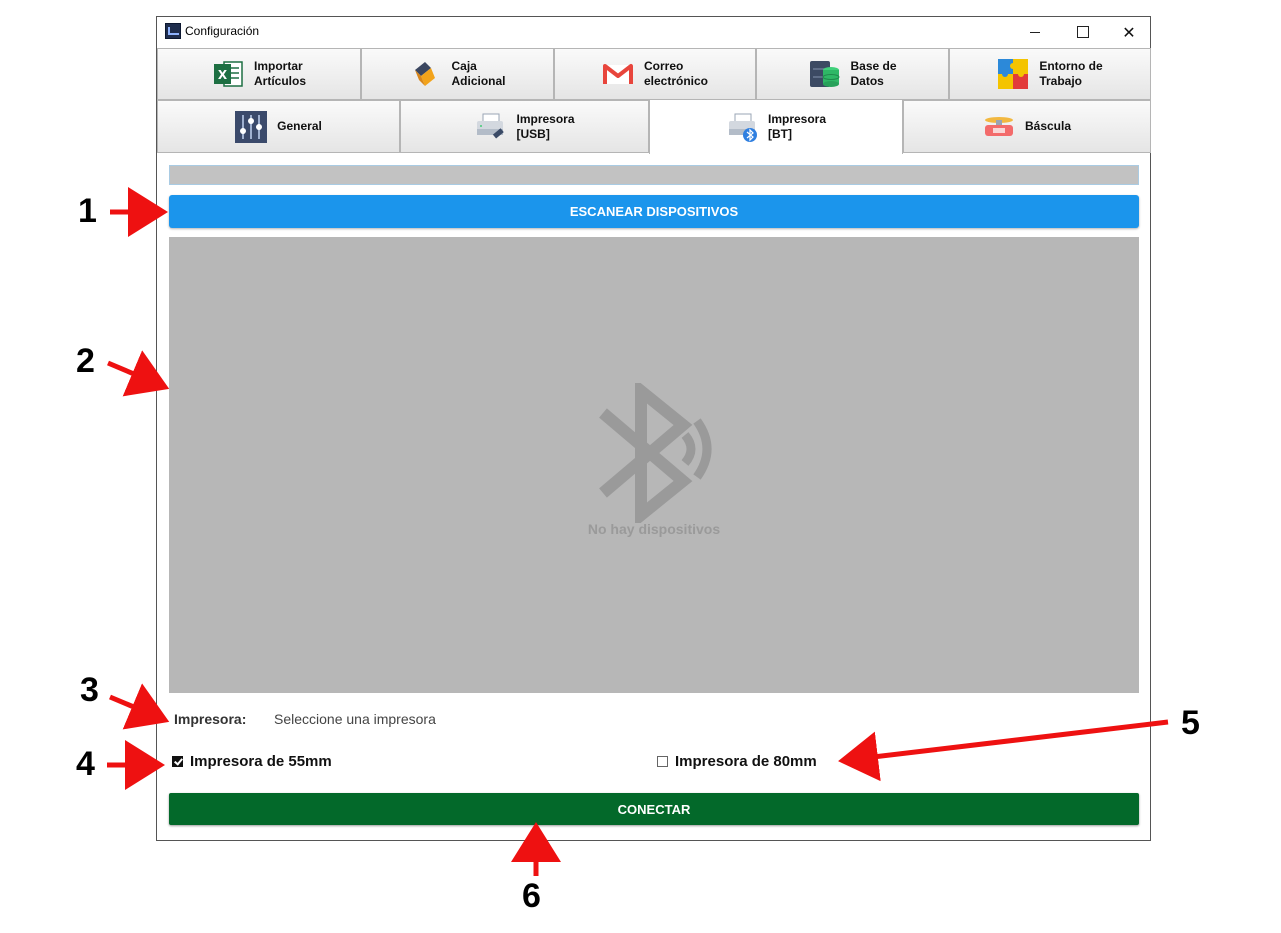 This screenshot has width=1281, height=933. What do you see at coordinates (742, 127) in the screenshot?
I see `bluetooth-printer-icon` at bounding box center [742, 127].